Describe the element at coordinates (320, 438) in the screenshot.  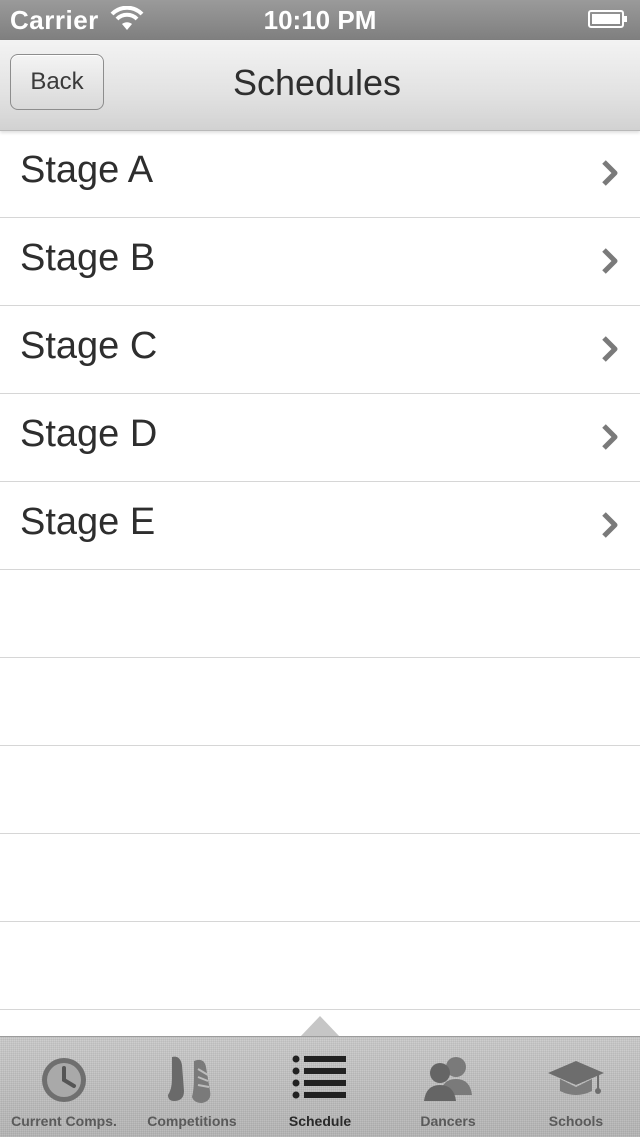
I see `list-item-stage-d: Stage D` at that location.